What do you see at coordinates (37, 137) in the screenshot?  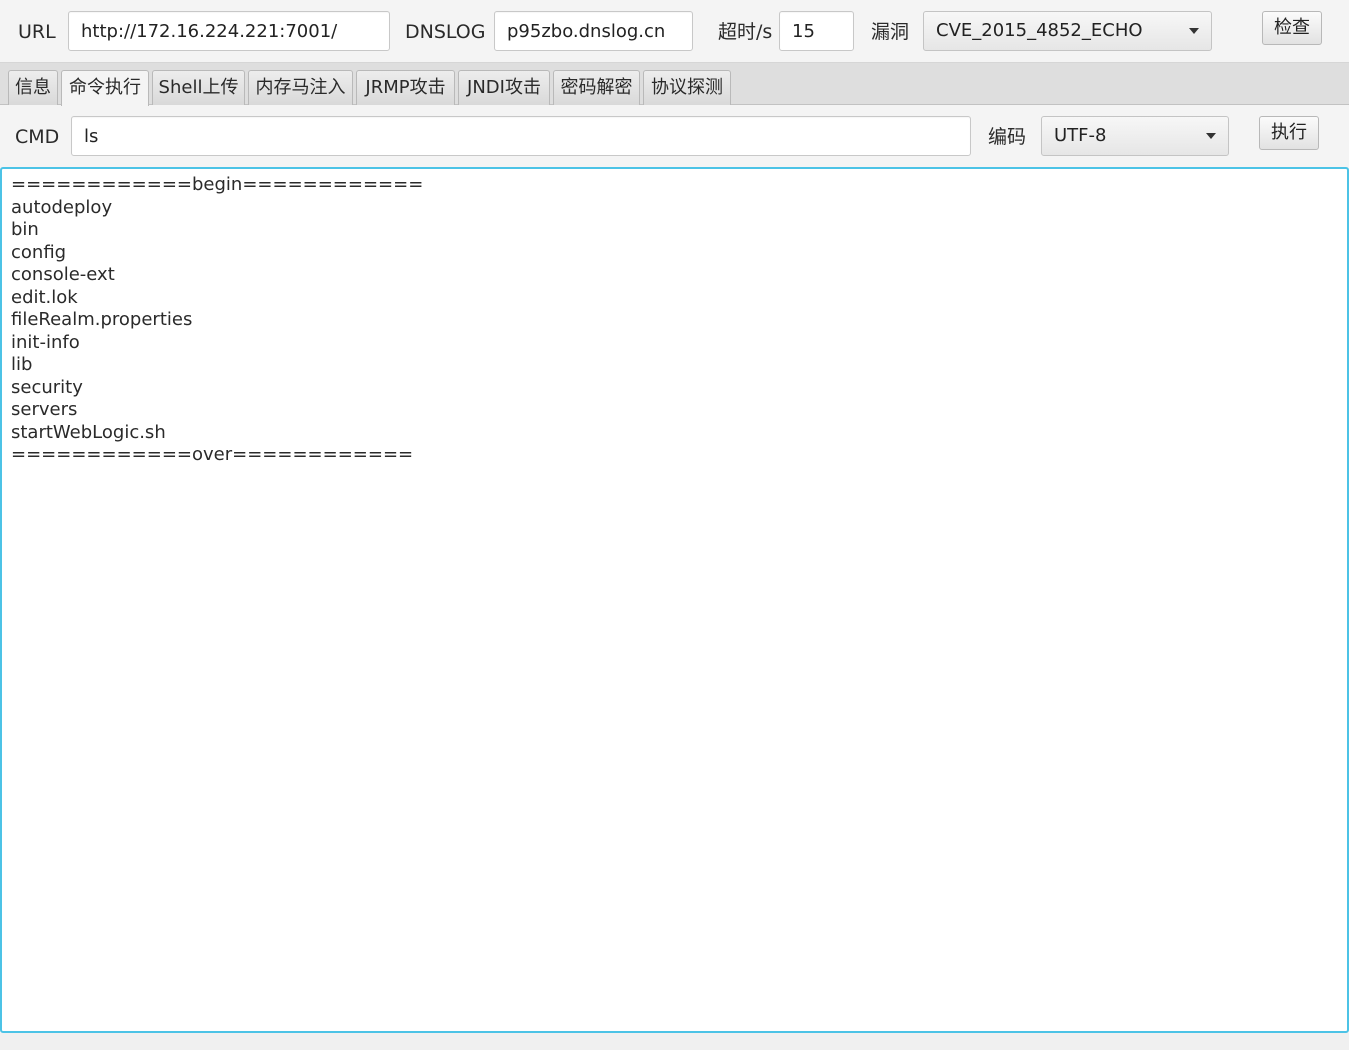 I see `cmd-label: CMD` at bounding box center [37, 137].